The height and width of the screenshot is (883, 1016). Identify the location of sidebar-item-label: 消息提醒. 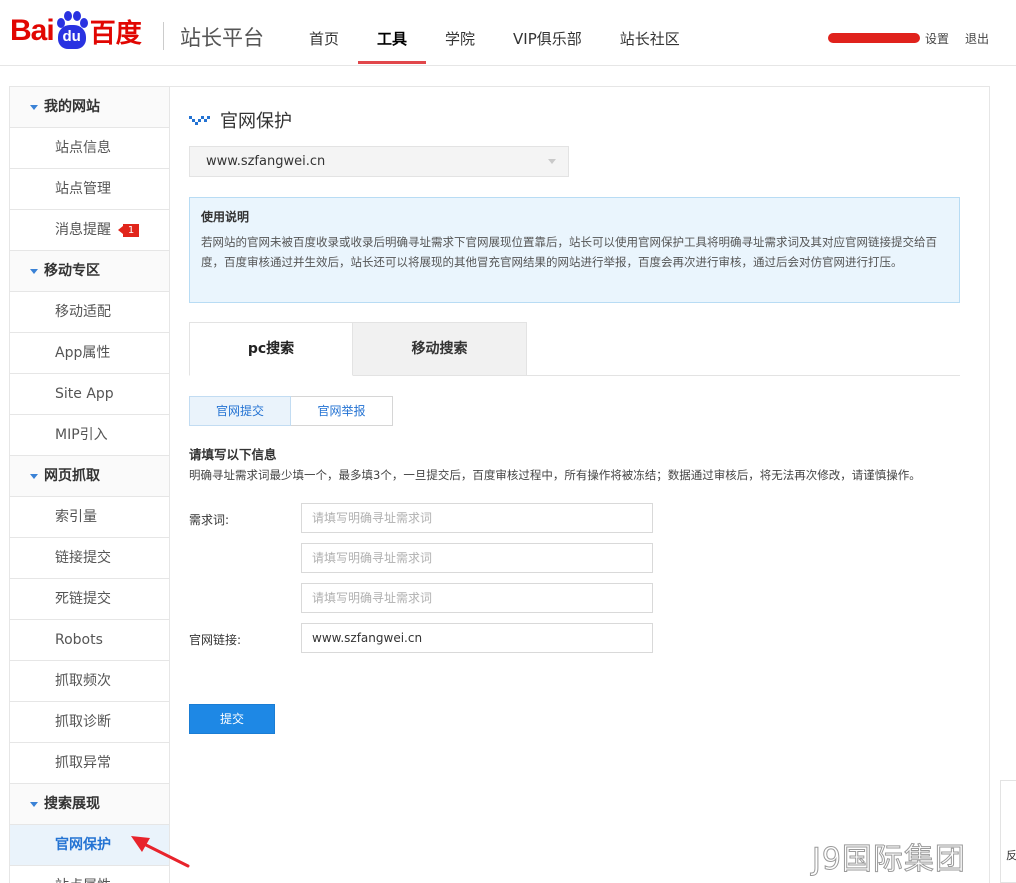
(83, 230).